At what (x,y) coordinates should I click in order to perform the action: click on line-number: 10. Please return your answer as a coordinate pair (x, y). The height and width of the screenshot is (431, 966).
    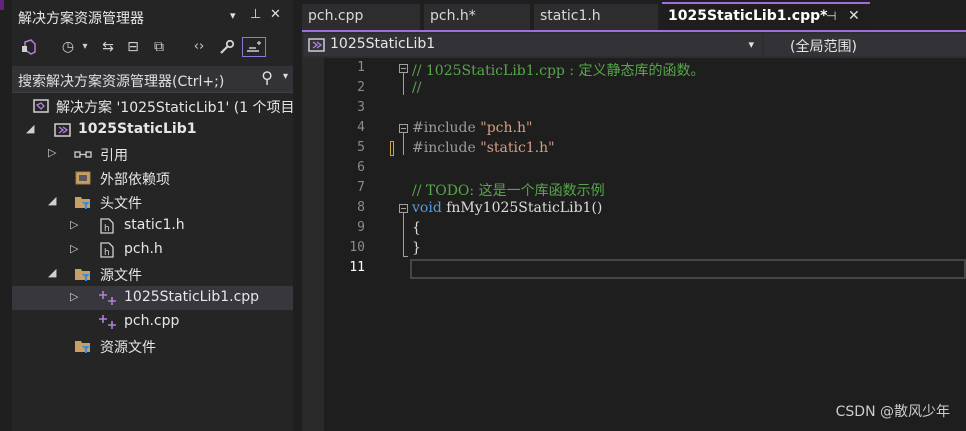
    Looking at the image, I should click on (357, 247).